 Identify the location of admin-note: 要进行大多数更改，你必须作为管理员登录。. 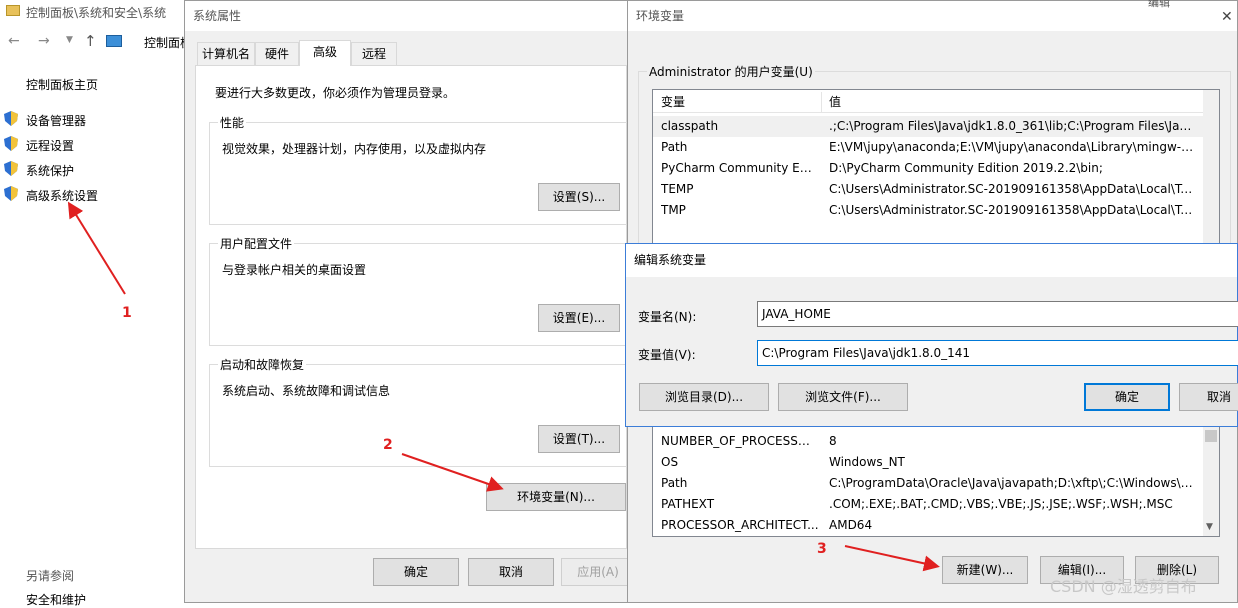
(335, 93).